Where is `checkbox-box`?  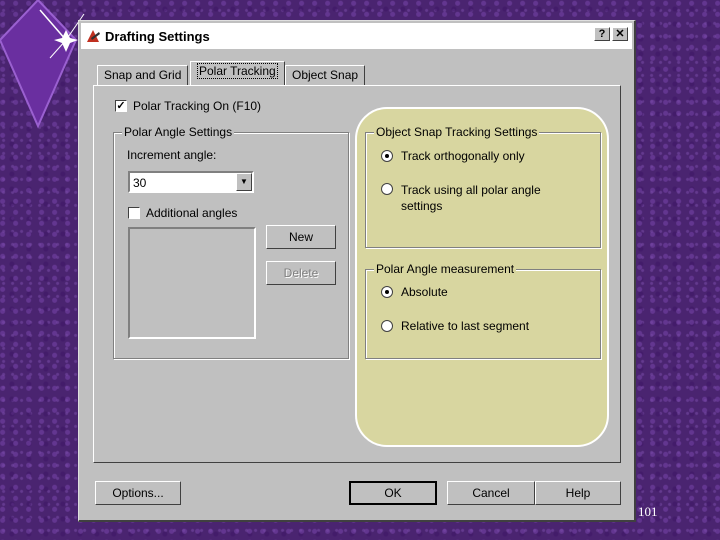
checkbox-box is located at coordinates (134, 213).